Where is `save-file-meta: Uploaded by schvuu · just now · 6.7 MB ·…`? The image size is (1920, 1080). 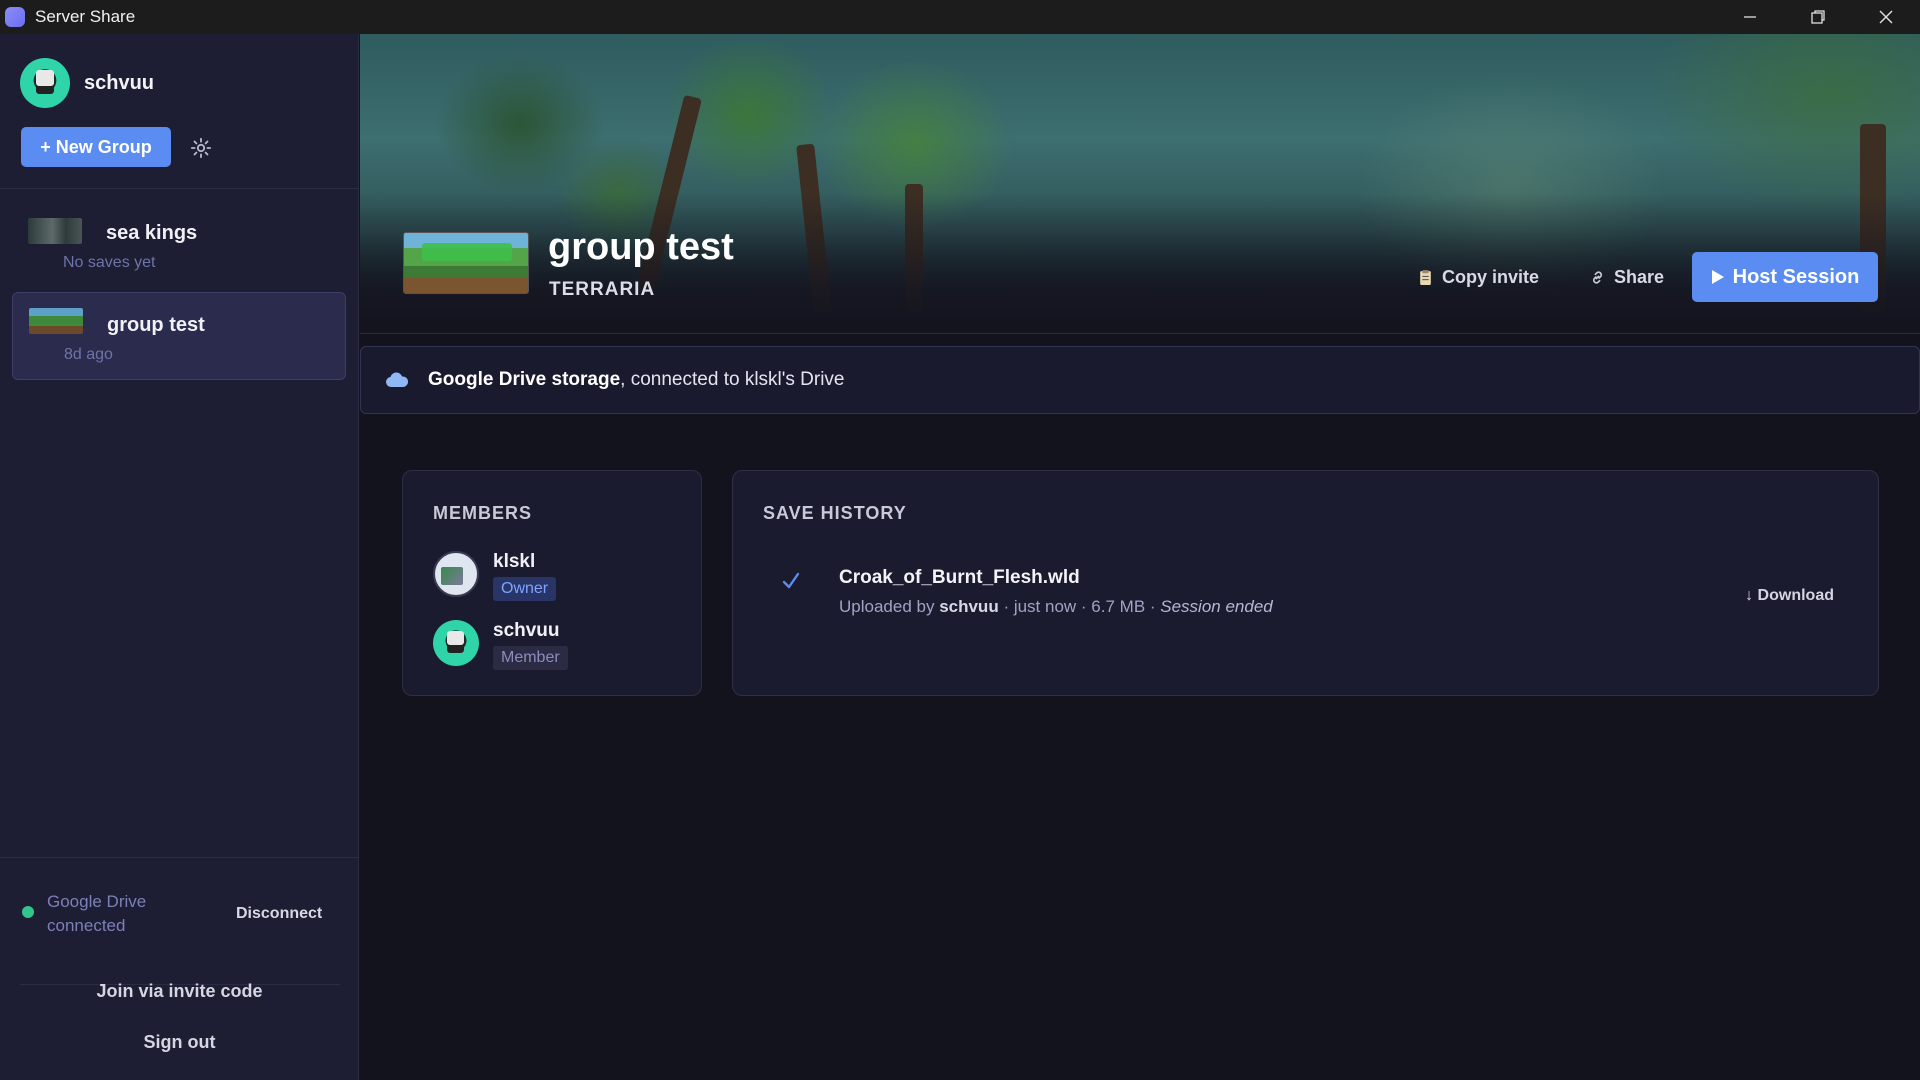
save-file-meta: Uploaded by schvuu · just now · 6.7 MB ·… is located at coordinates (1056, 607).